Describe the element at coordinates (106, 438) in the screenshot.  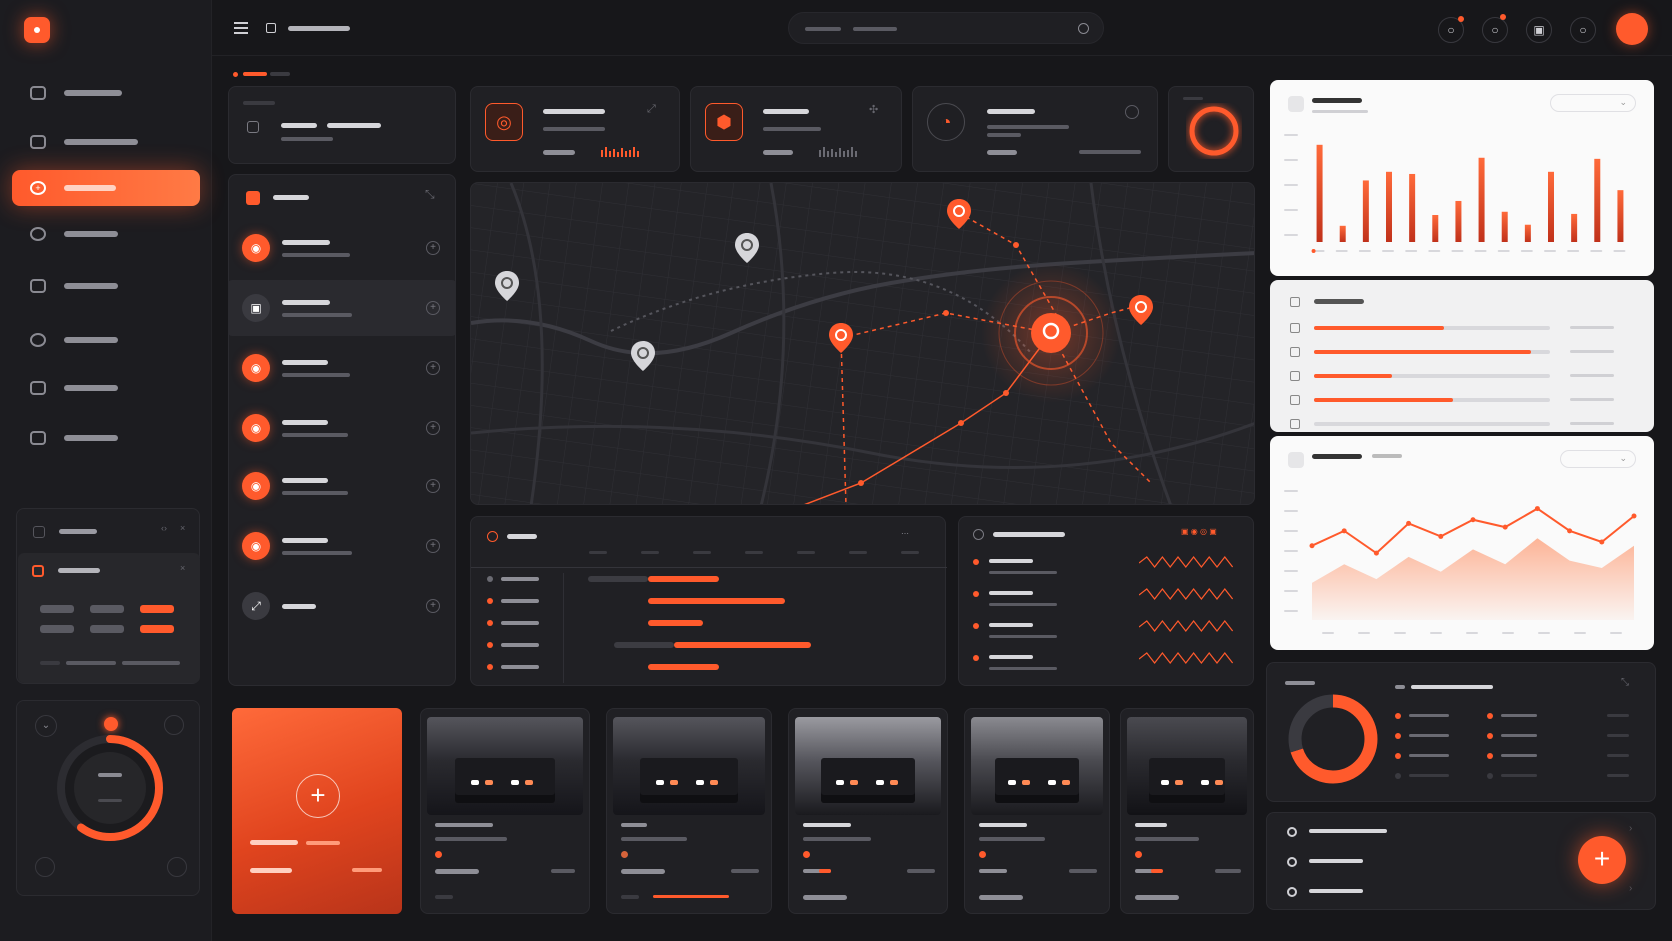
I see `sidebar-item-archive` at that location.